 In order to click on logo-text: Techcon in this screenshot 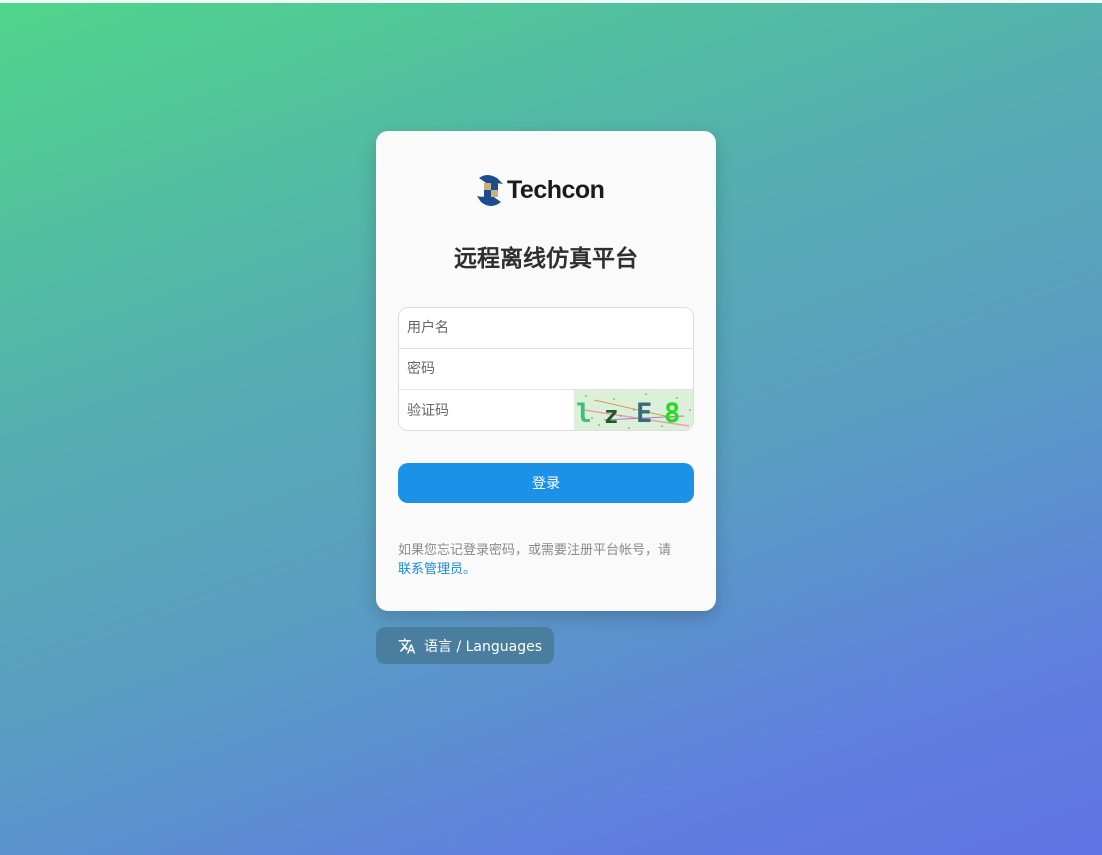, I will do `click(556, 189)`.